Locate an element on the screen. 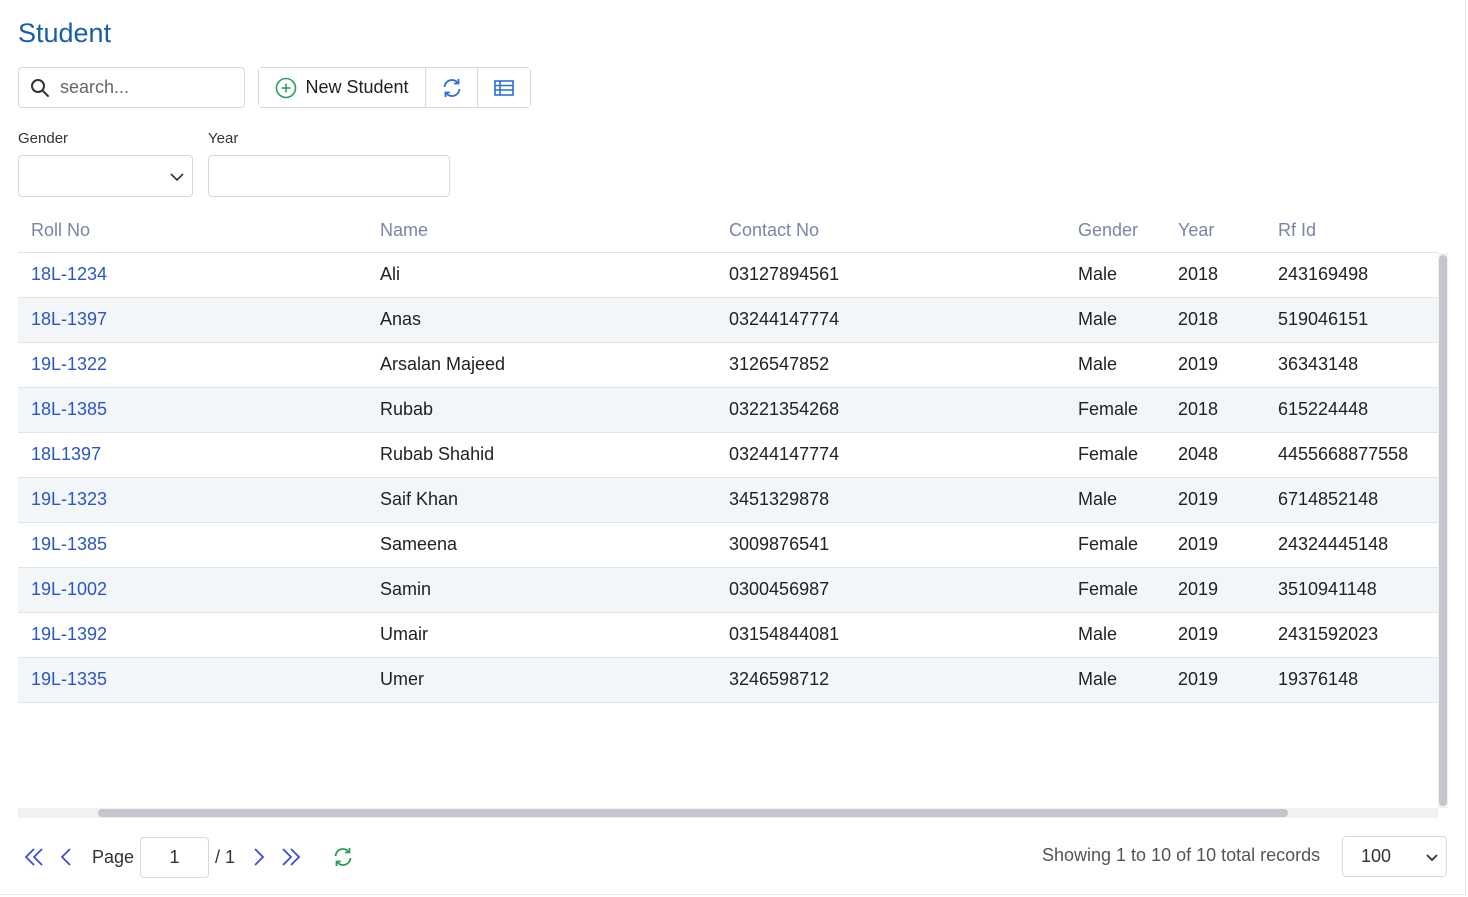 This screenshot has height=897, width=1468. search-icon is located at coordinates (40, 88).